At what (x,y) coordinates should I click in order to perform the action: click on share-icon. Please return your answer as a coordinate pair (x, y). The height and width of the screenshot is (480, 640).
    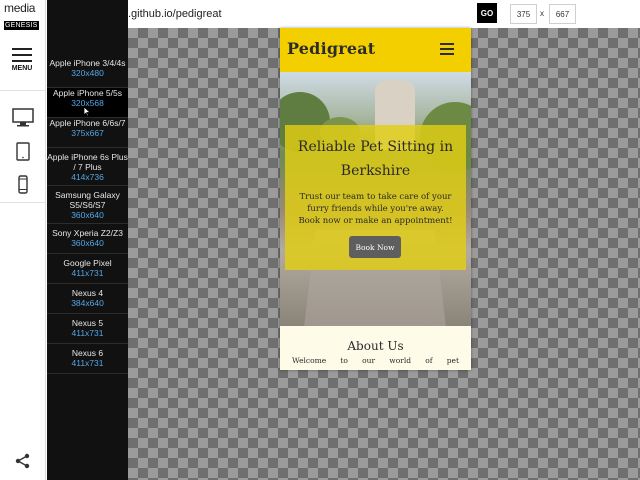
    Looking at the image, I should click on (22, 461).